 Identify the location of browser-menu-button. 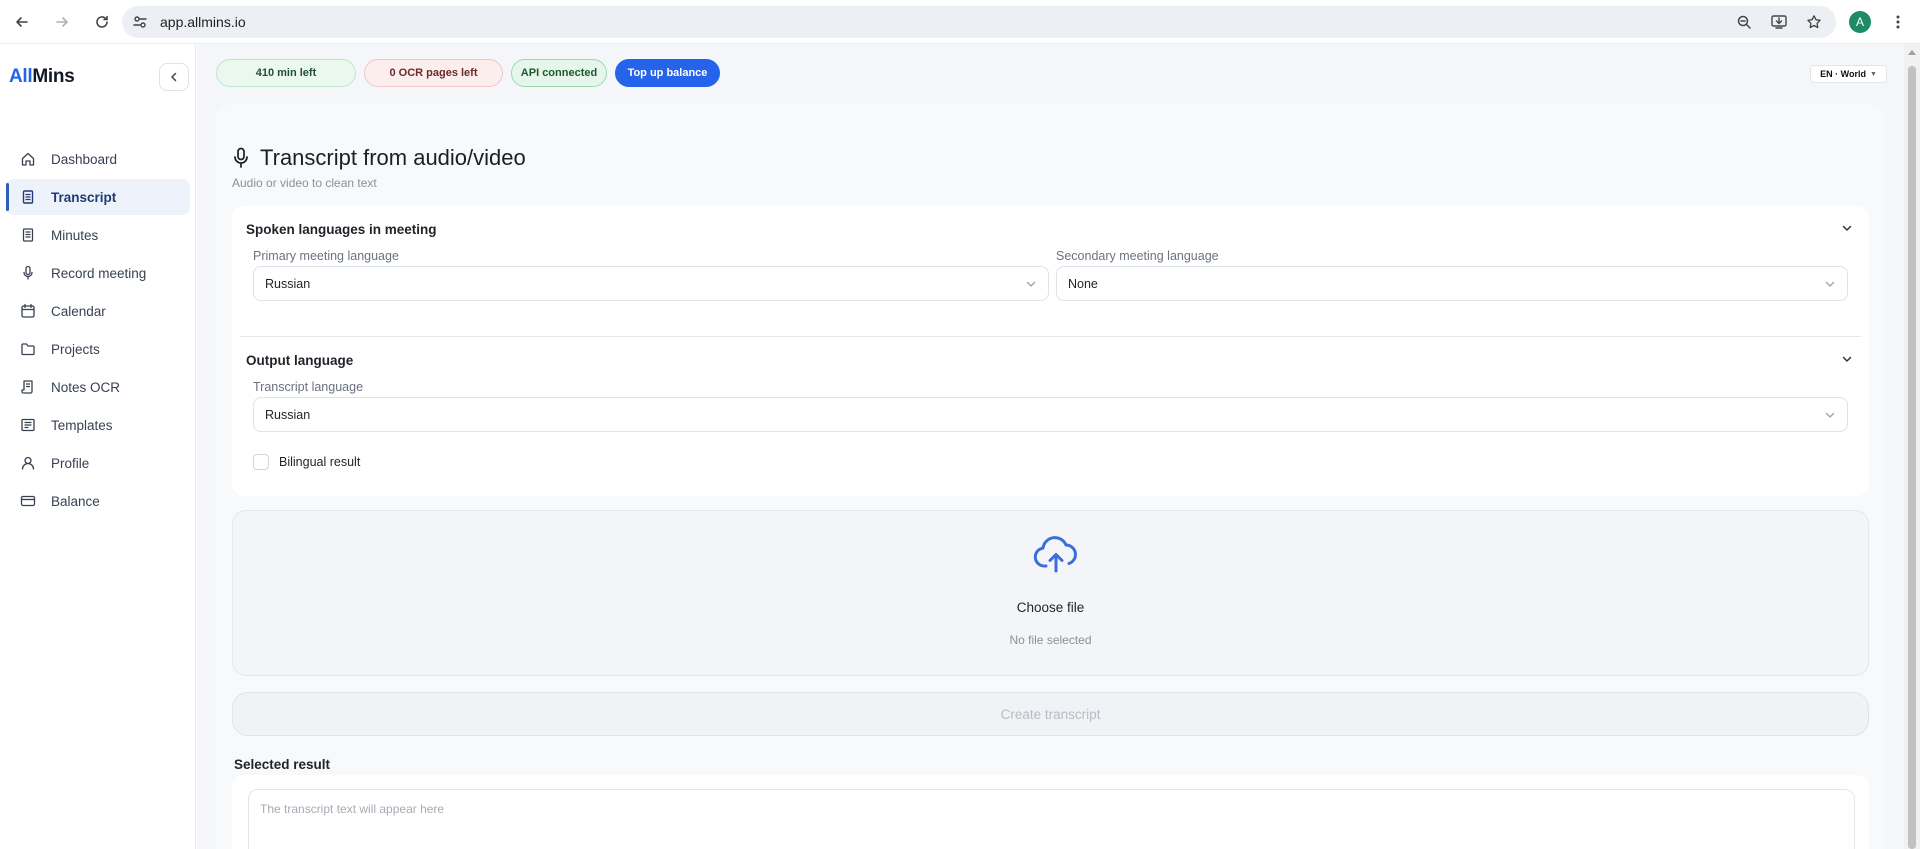
(1898, 22).